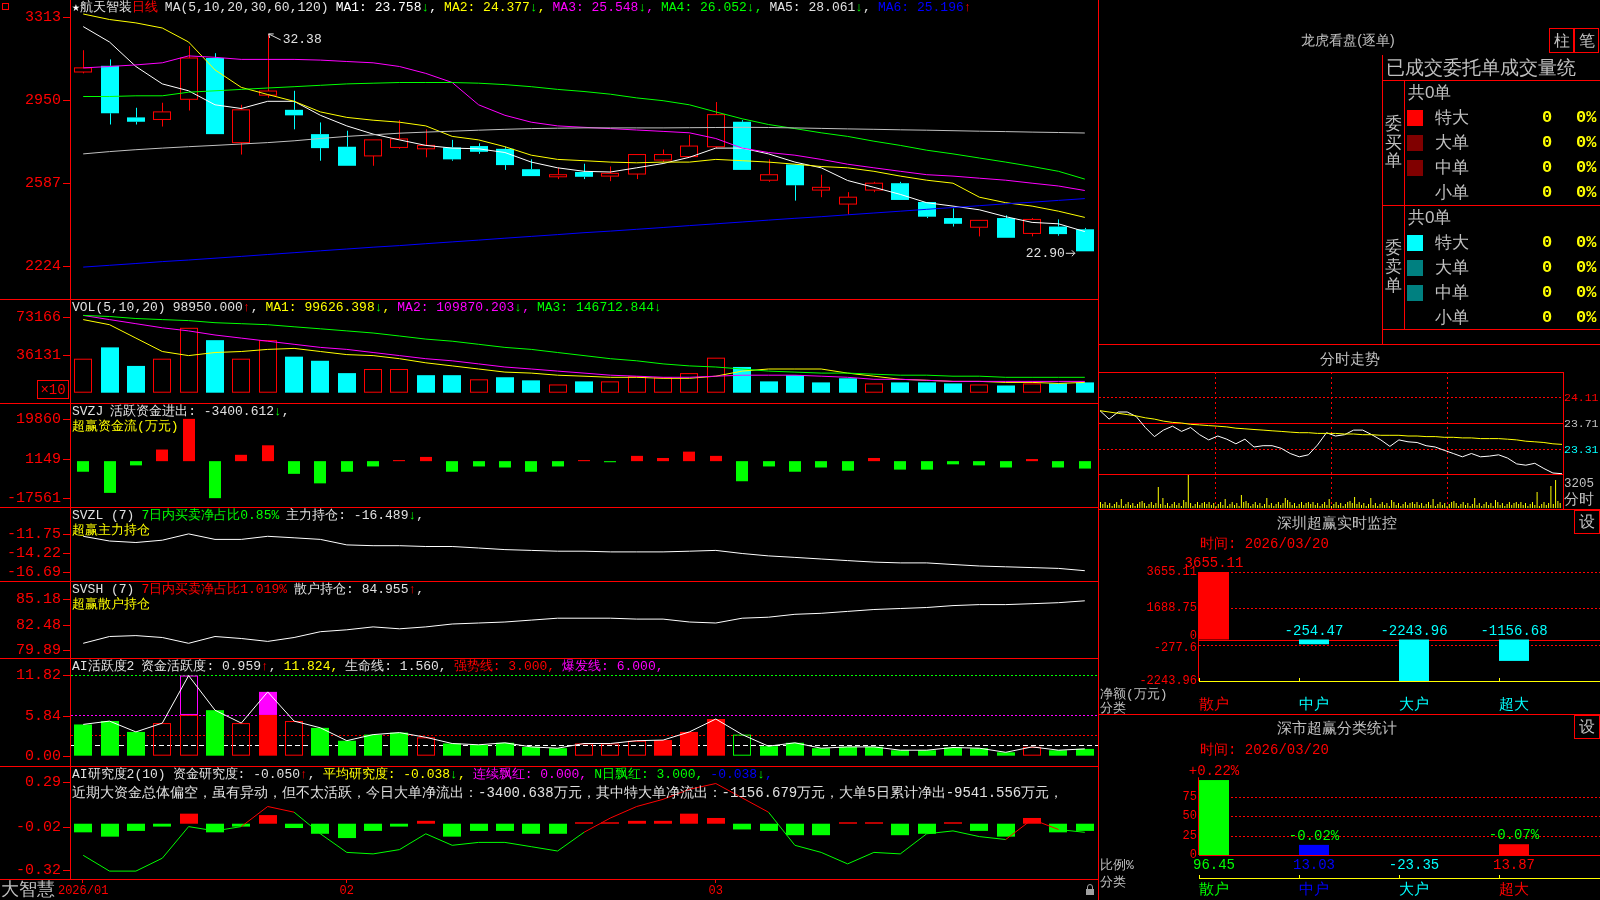 This screenshot has height=900, width=1600. What do you see at coordinates (43, 266) in the screenshot?
I see `axis-label: 2224` at bounding box center [43, 266].